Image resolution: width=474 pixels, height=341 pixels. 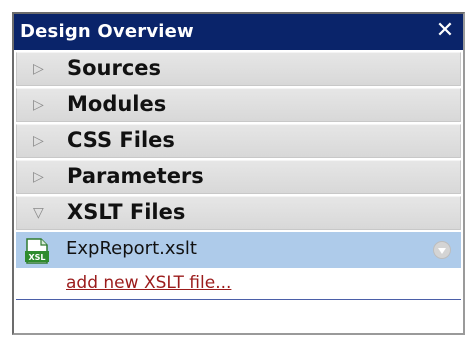 What do you see at coordinates (238, 32) in the screenshot?
I see `panel-title-bar: Design Overview ✕` at bounding box center [238, 32].